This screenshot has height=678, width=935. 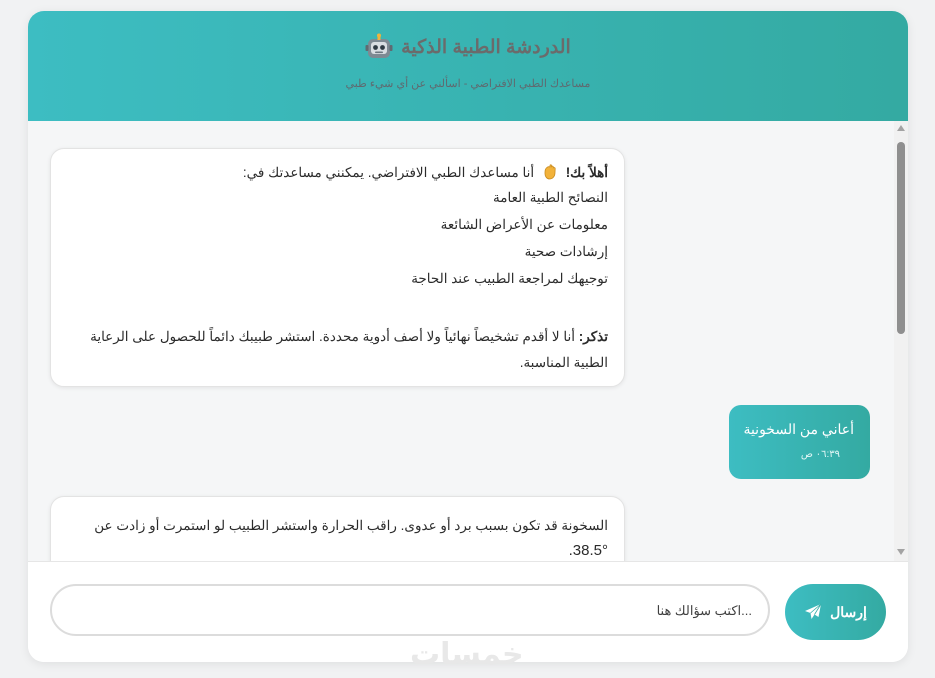 I want to click on reminder-label: تذكر:, so click(x=593, y=336).